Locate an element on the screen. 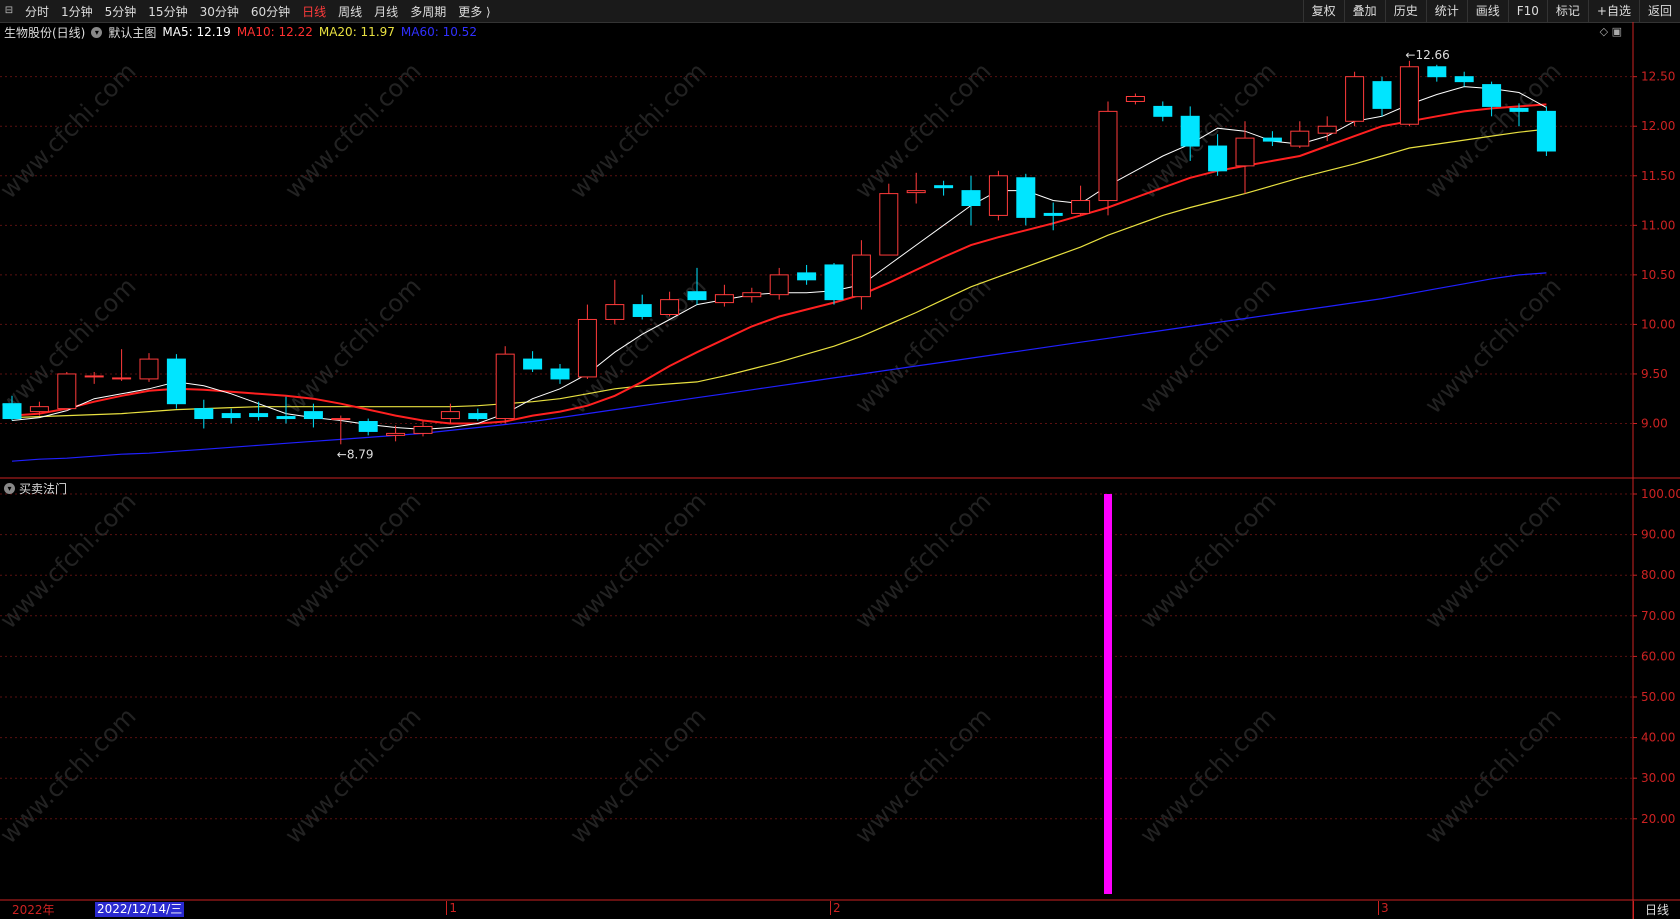  watermark-15: www.cfchi.com is located at coordinates (922, 560).